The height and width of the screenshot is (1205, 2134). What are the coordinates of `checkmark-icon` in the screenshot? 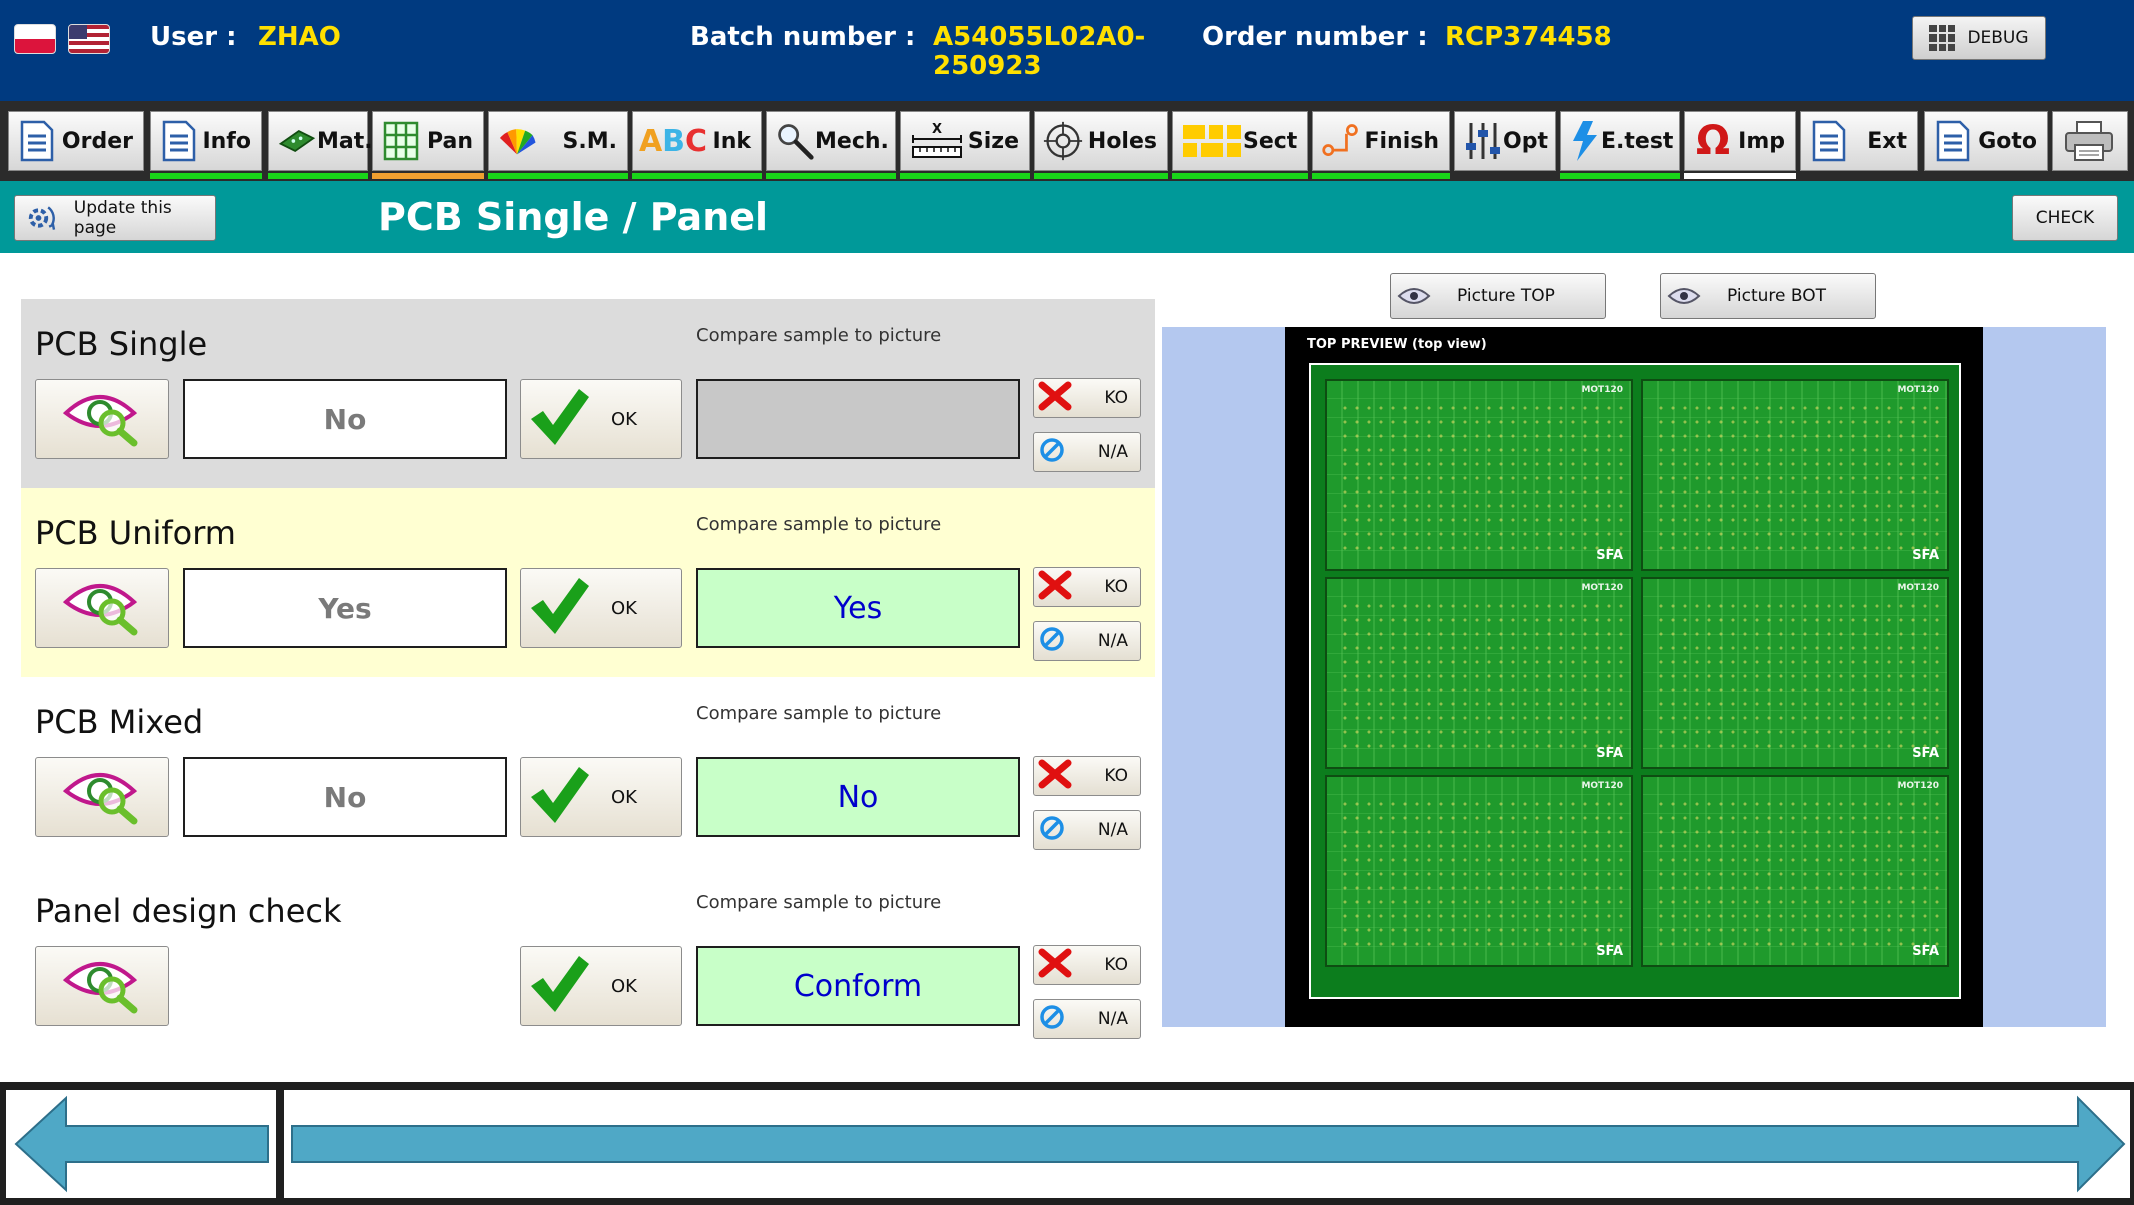 It's located at (559, 419).